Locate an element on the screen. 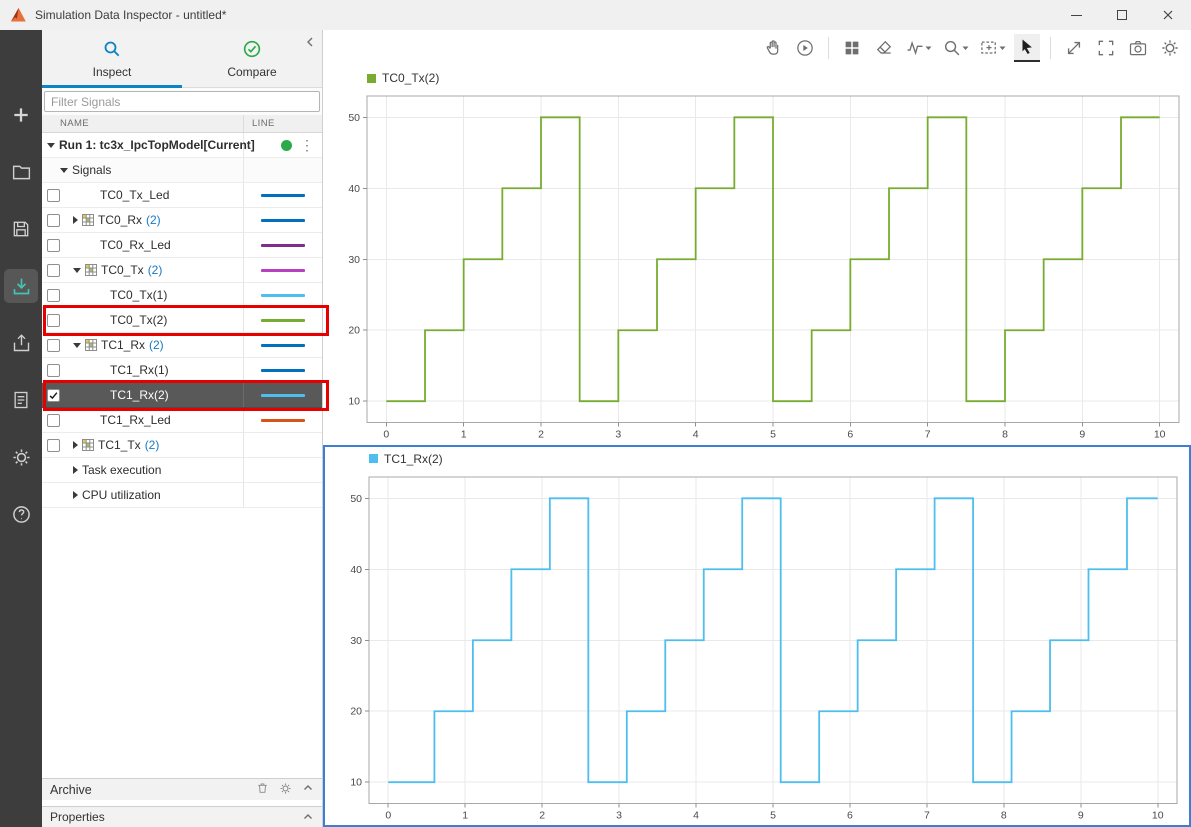  tab-compare: Compare is located at coordinates (252, 58).